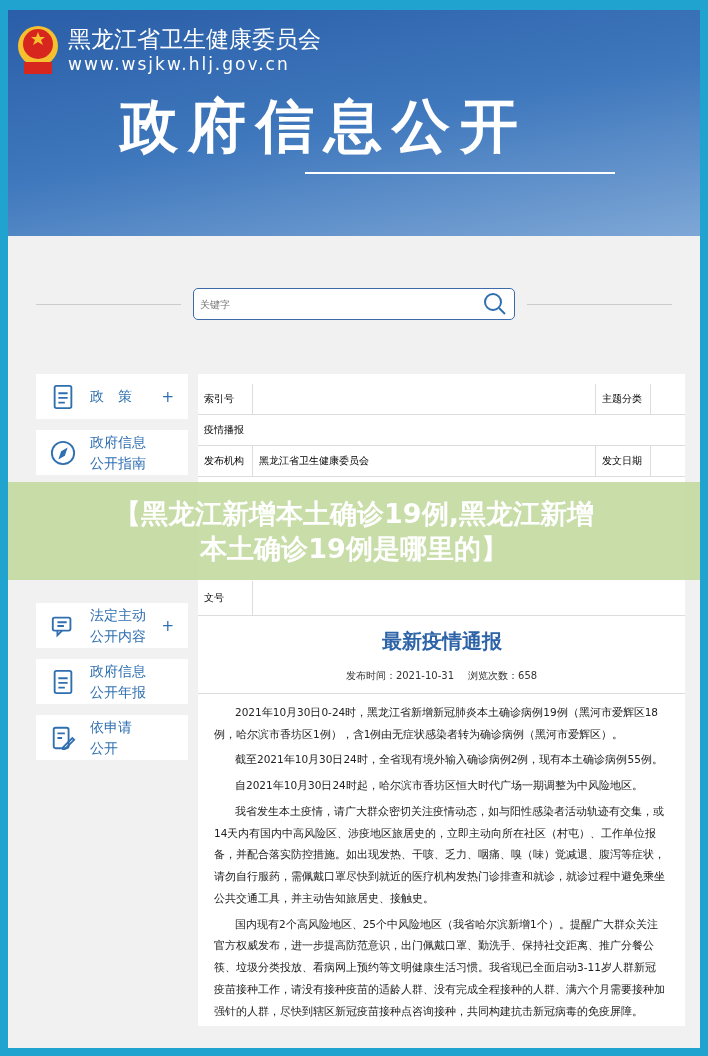  What do you see at coordinates (225, 598) in the screenshot?
I see `table-cell: 文号` at bounding box center [225, 598].